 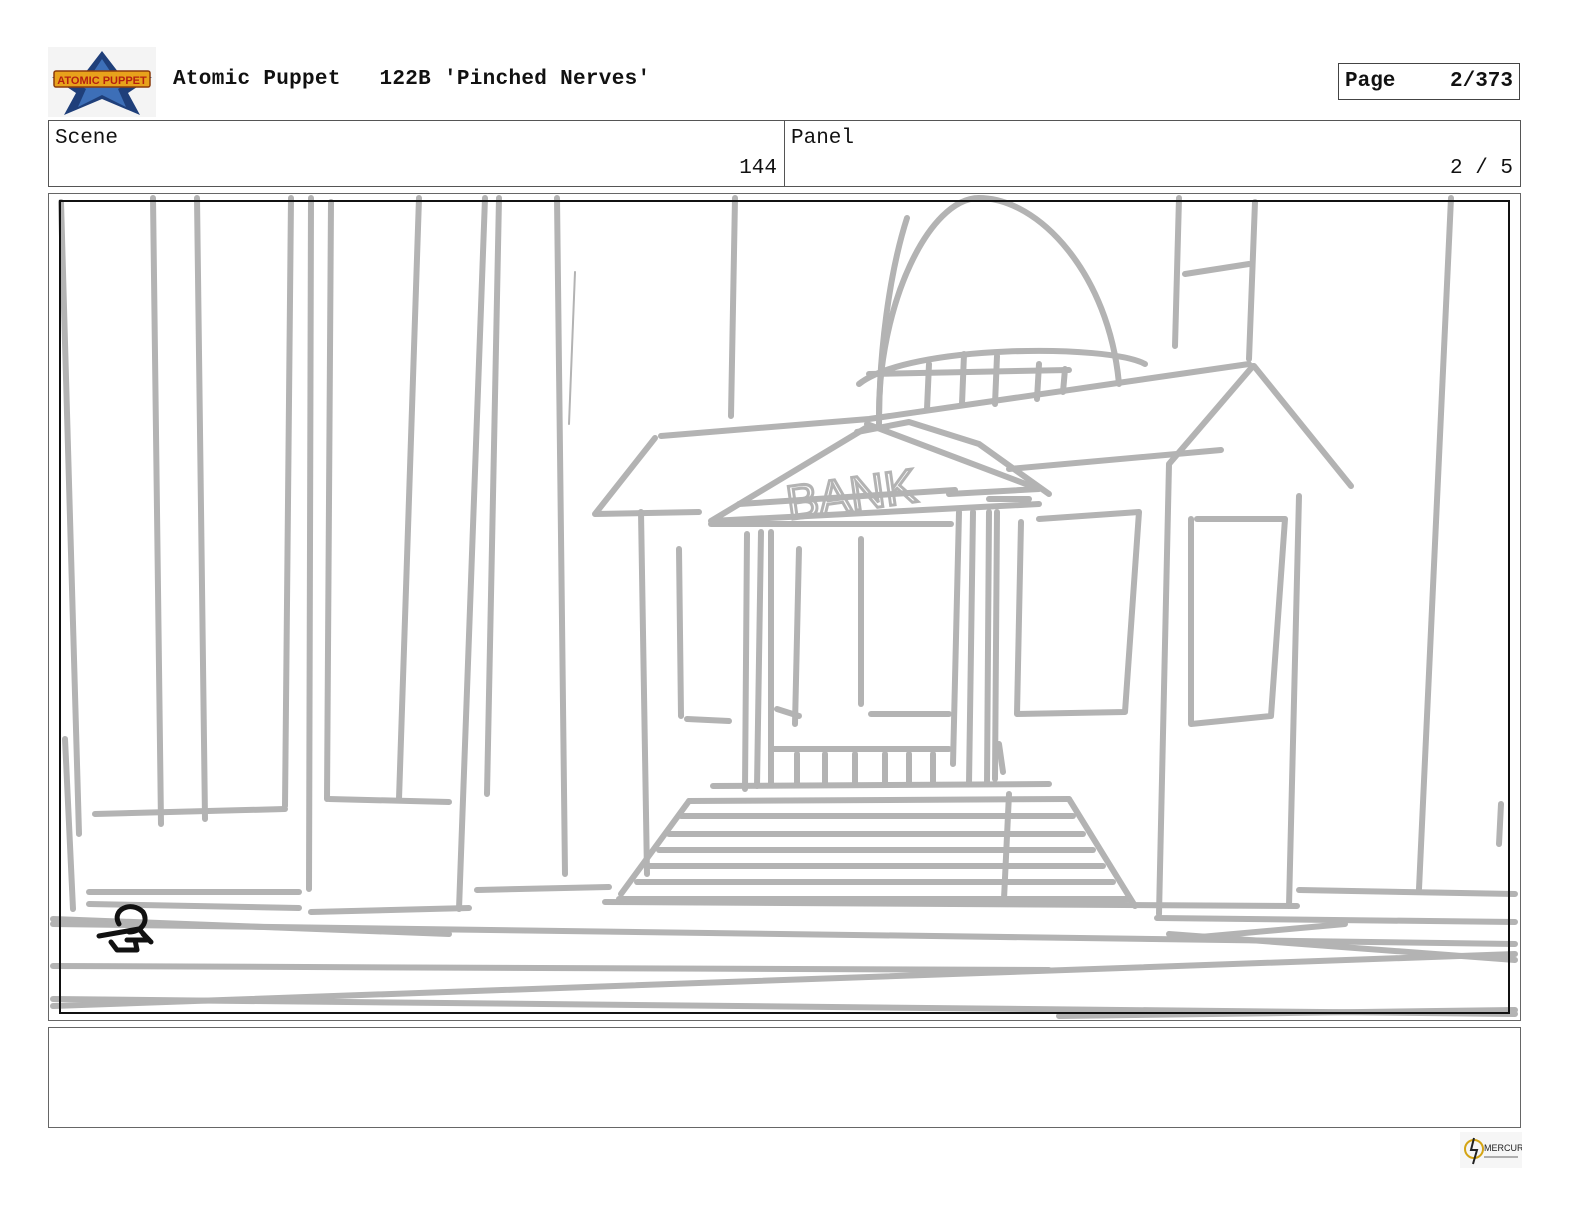 I want to click on show-logo: ATOMIC PUPPET, so click(x=102, y=82).